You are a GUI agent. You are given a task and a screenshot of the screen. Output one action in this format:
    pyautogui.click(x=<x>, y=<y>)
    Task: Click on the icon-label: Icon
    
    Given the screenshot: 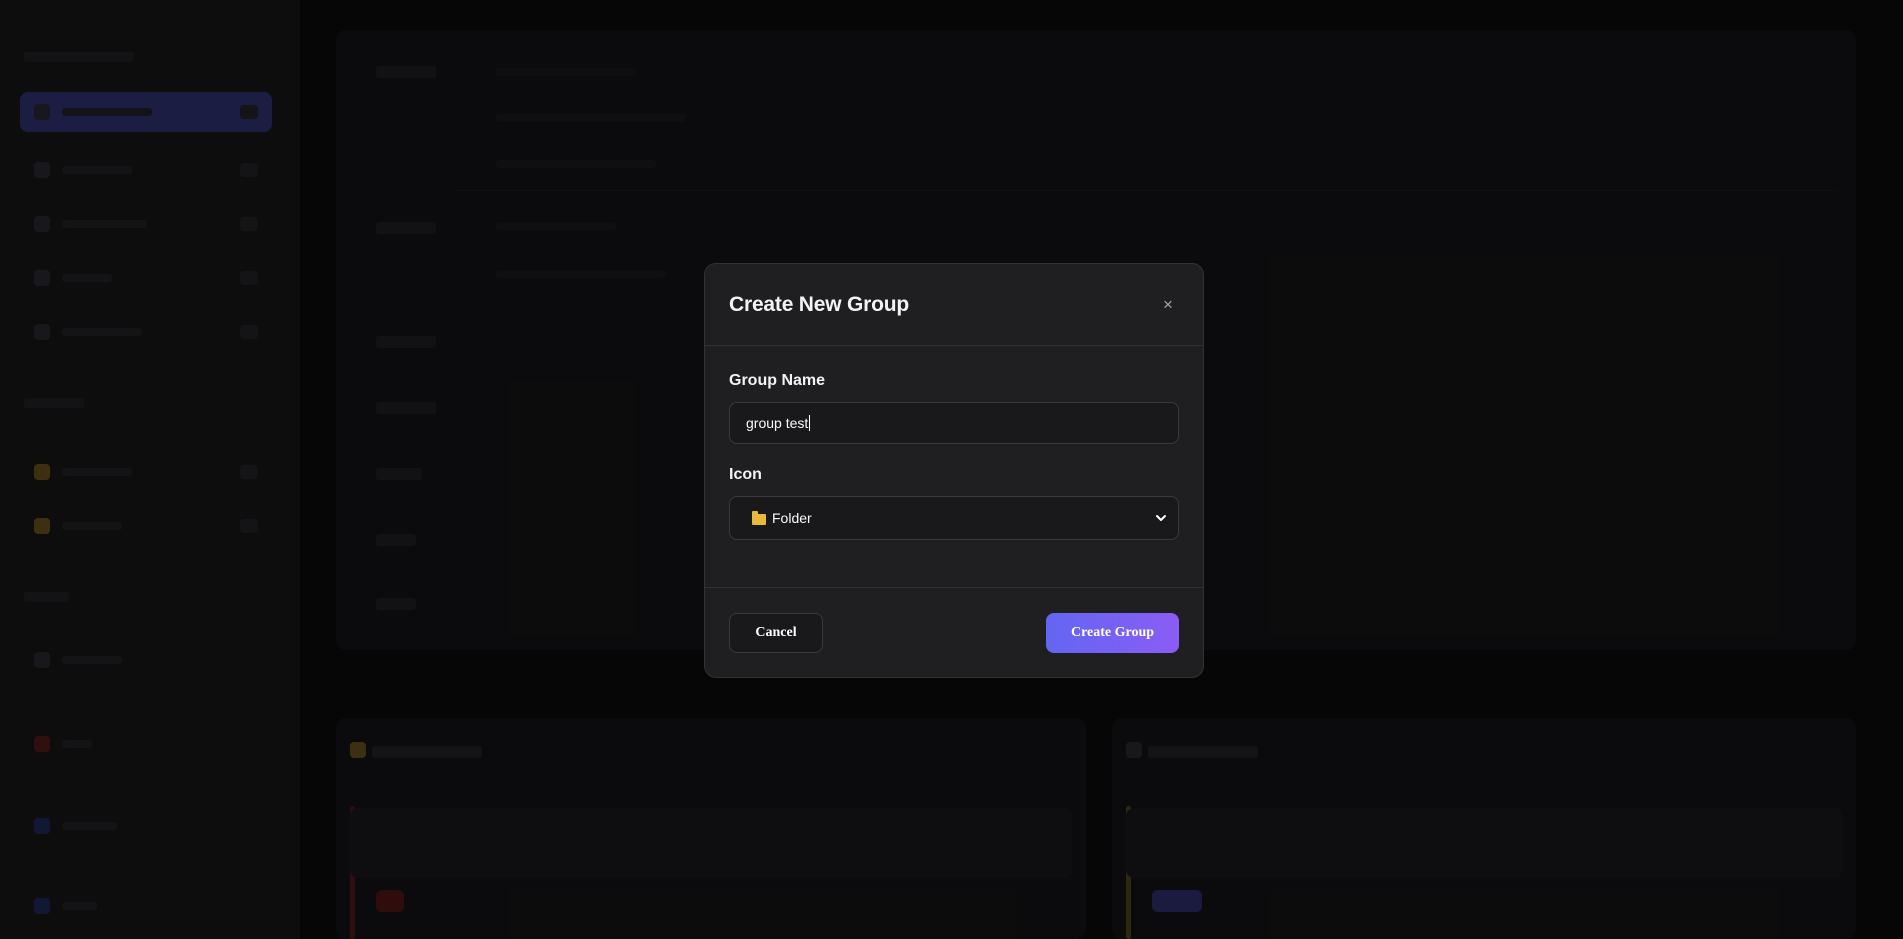 What is the action you would take?
    pyautogui.click(x=745, y=474)
    